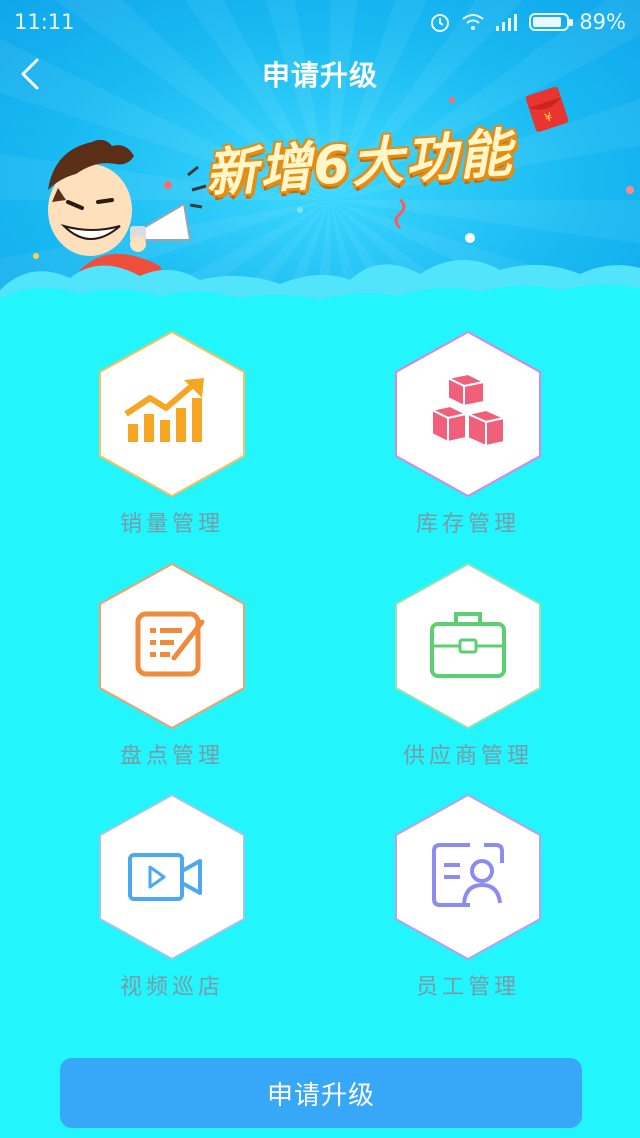 The height and width of the screenshot is (1138, 640). I want to click on wifi-icon, so click(473, 22).